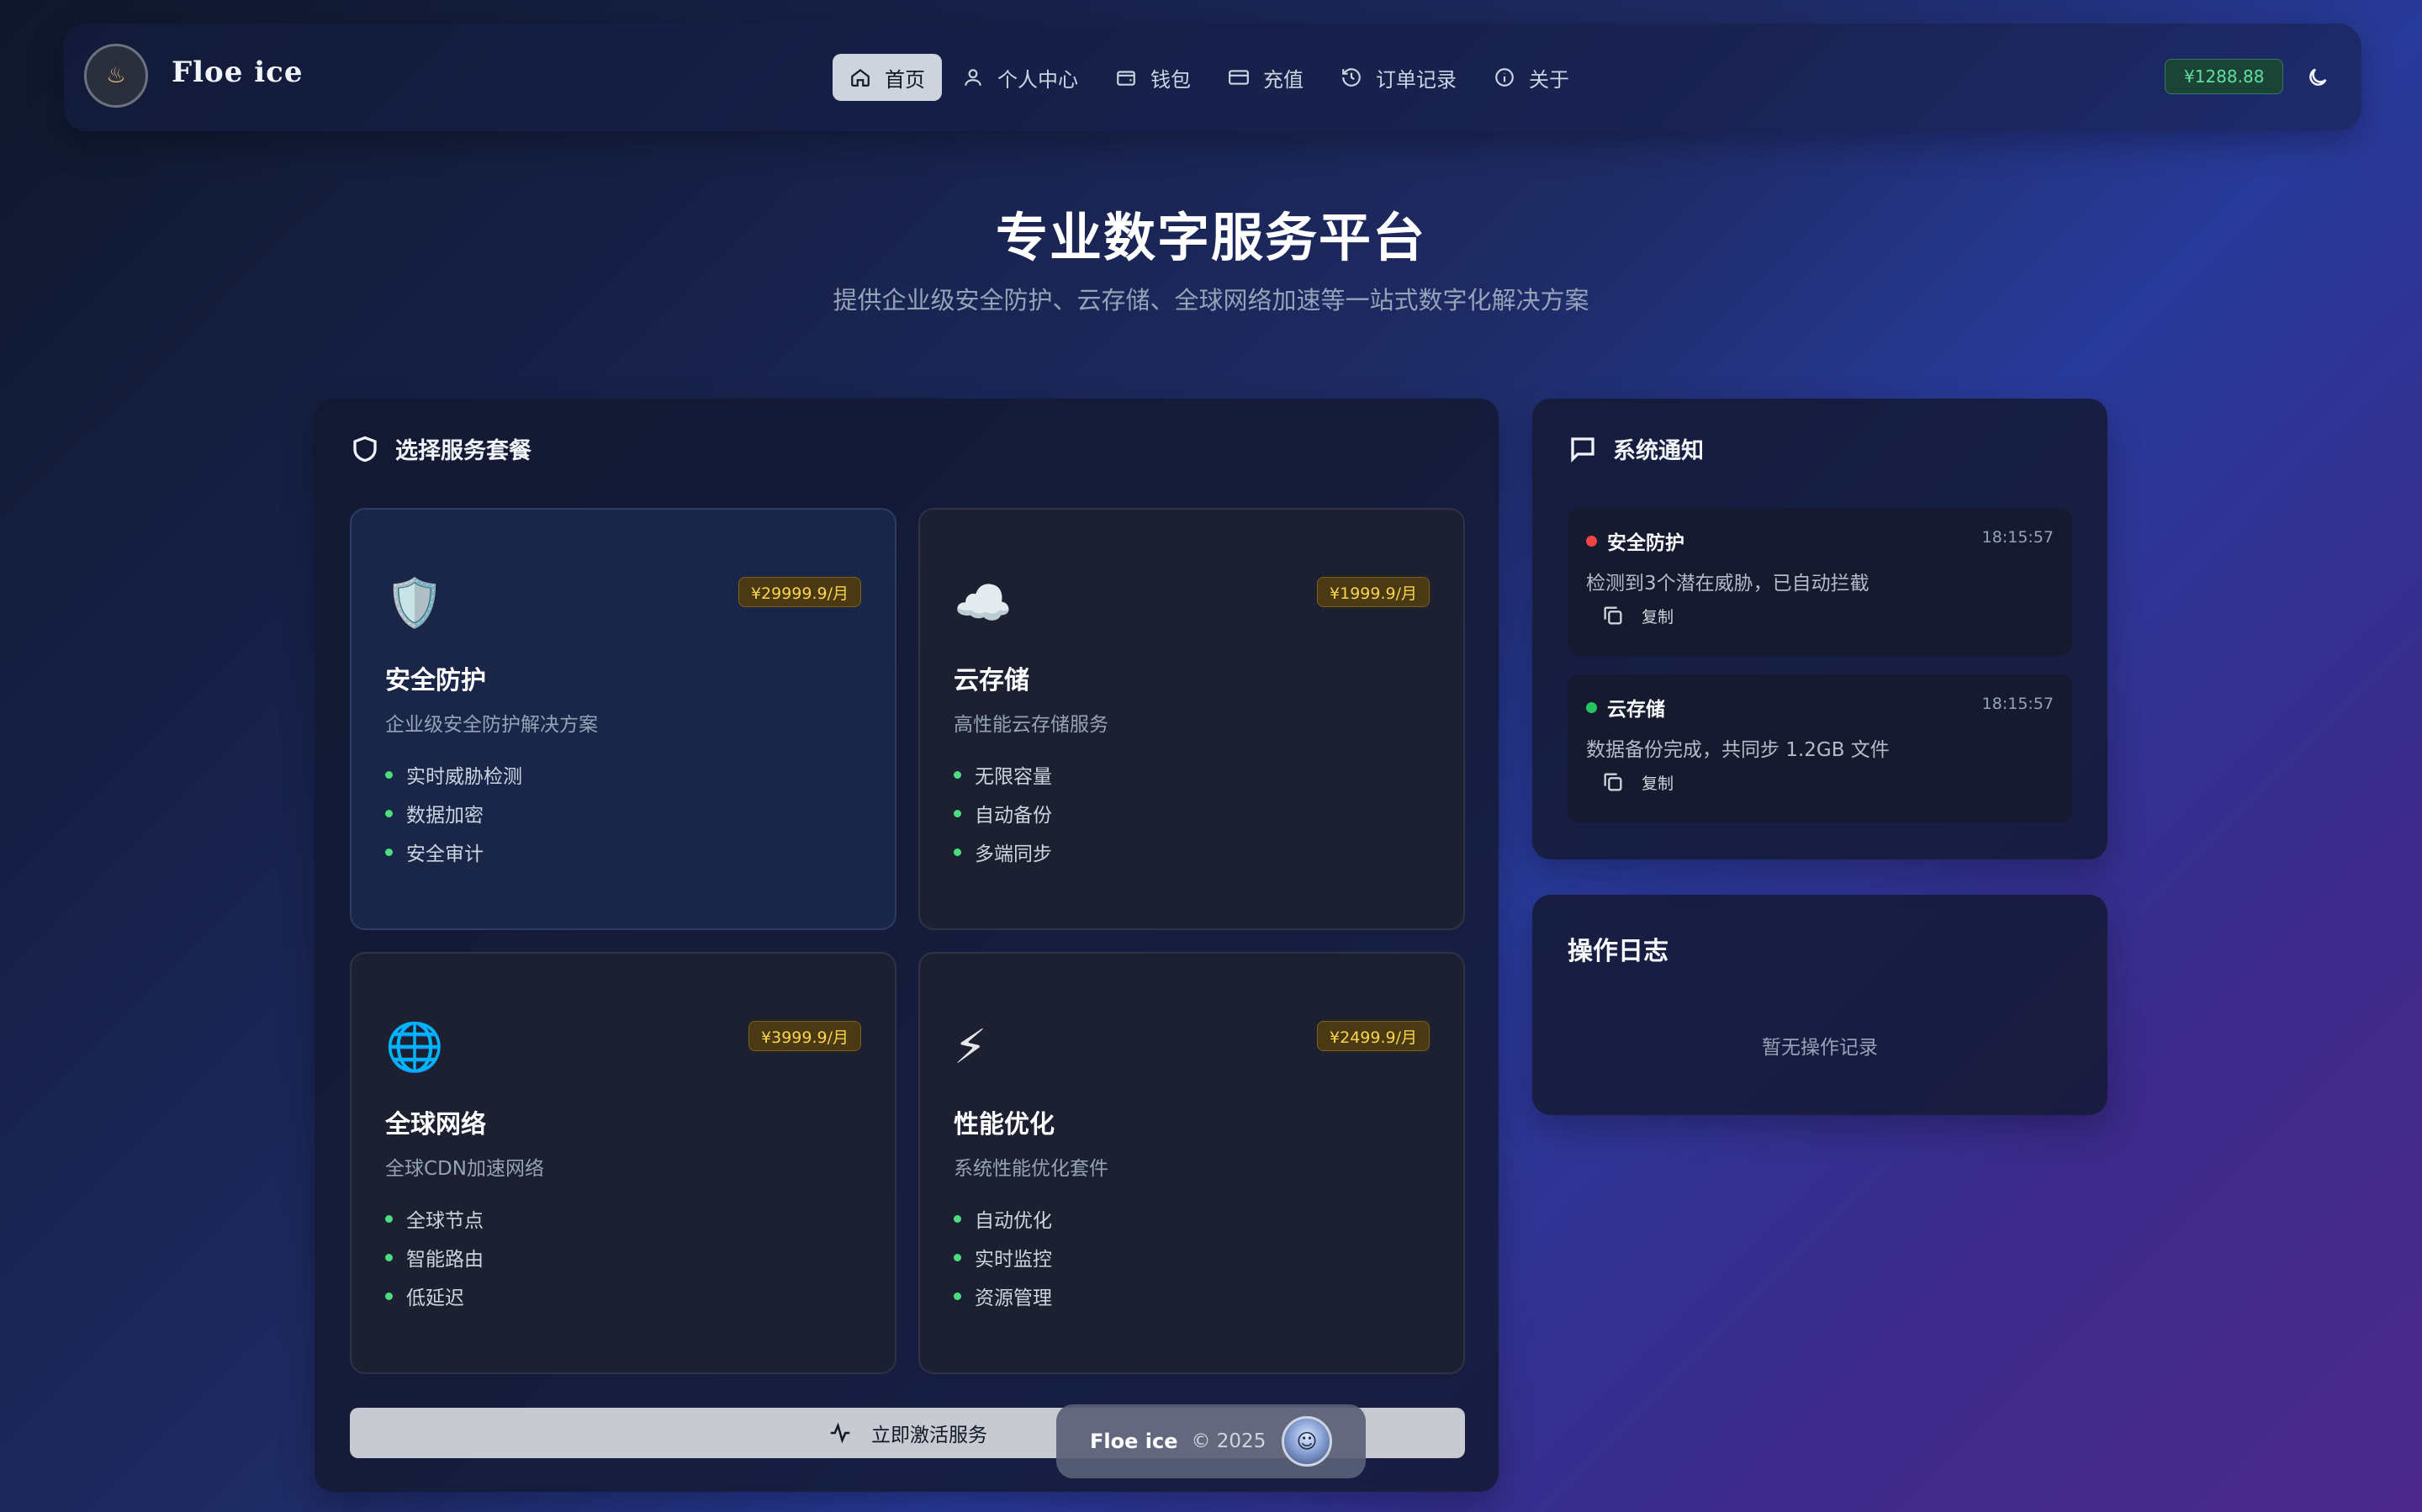 The width and height of the screenshot is (2422, 1512). I want to click on service-title: 云存储, so click(991, 680).